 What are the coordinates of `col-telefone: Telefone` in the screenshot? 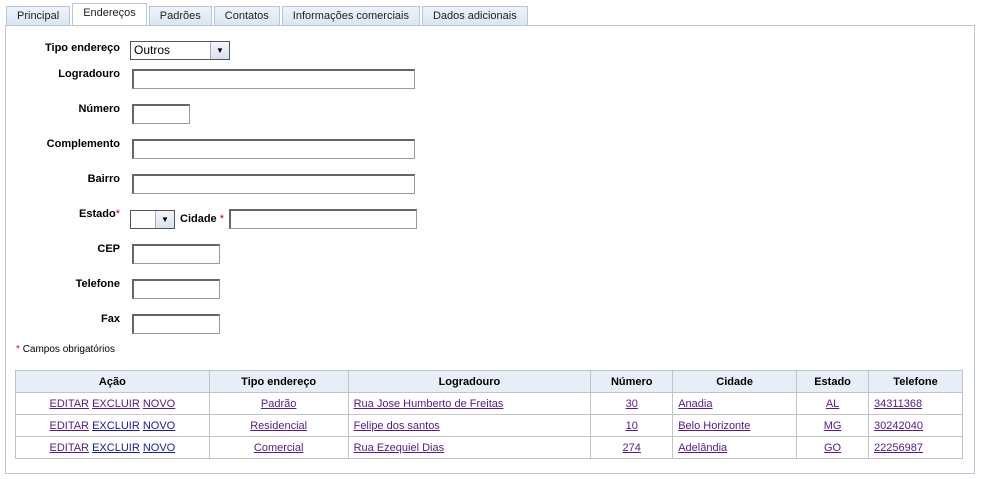 It's located at (915, 381).